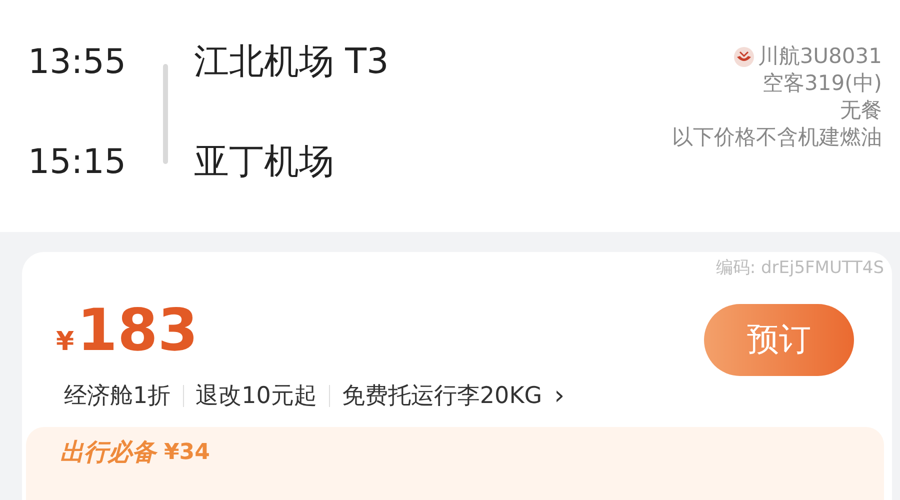 The image size is (900, 500). I want to click on fare-tag: 经济舱1折, so click(117, 395).